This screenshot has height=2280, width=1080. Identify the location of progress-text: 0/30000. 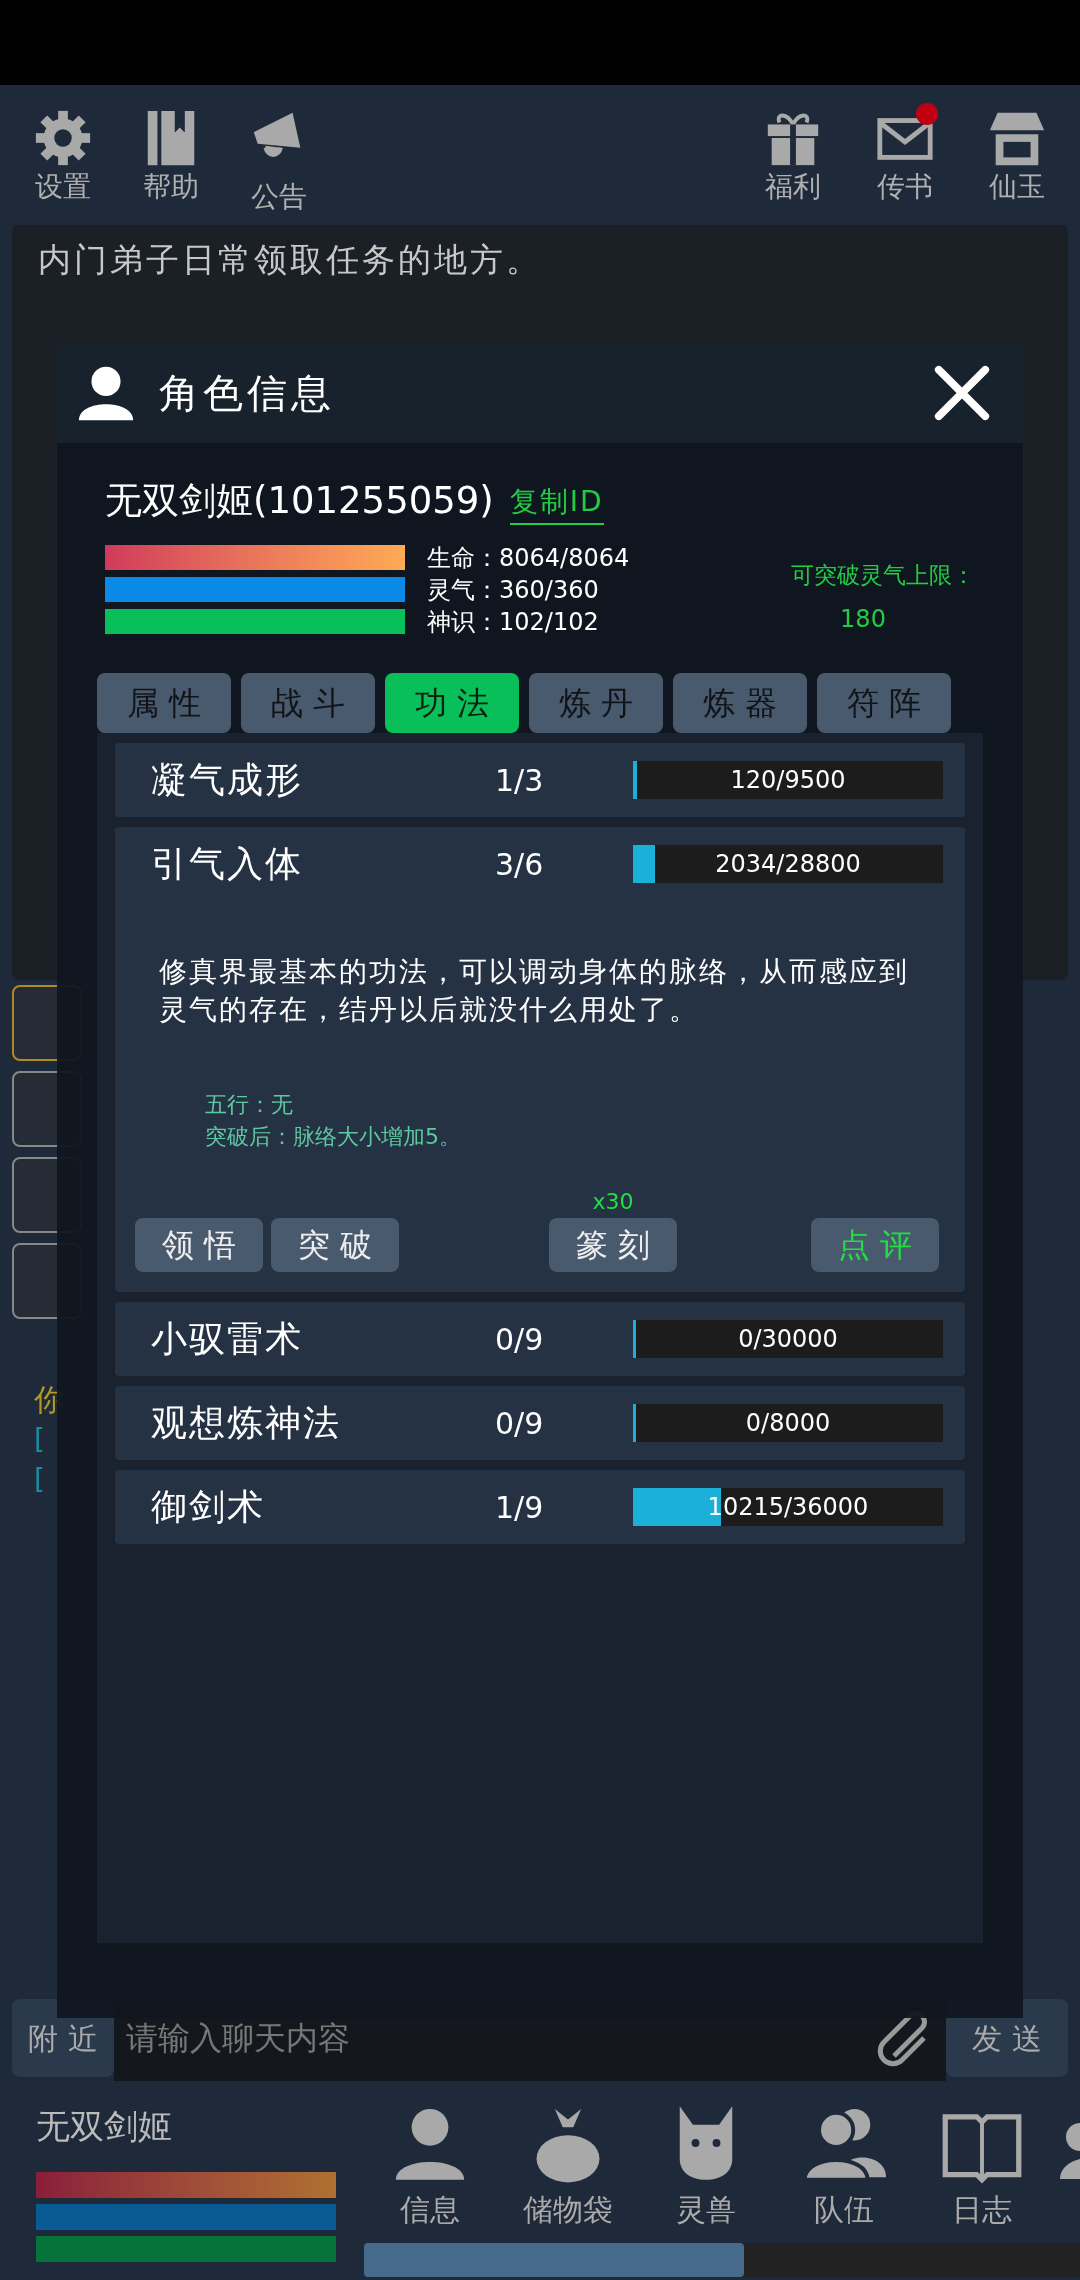
(788, 1339).